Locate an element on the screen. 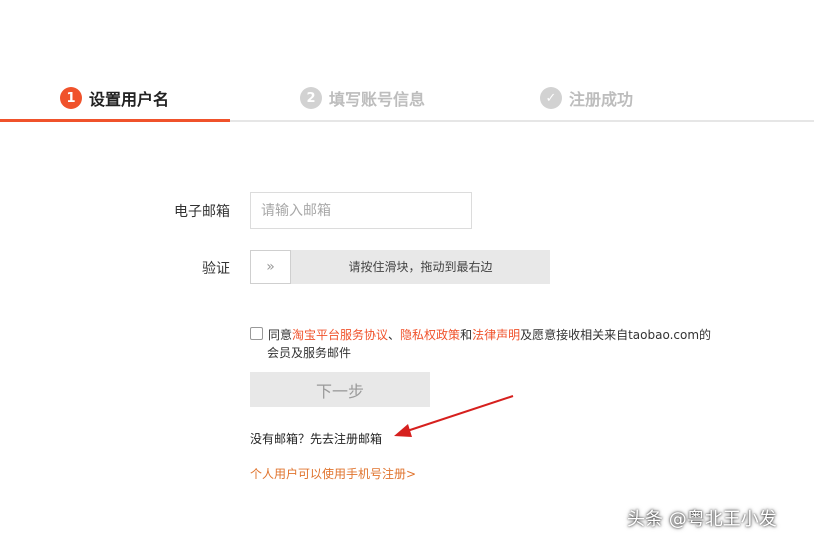  service-agreement-link: 淘宝平台服务协议 is located at coordinates (340, 335).